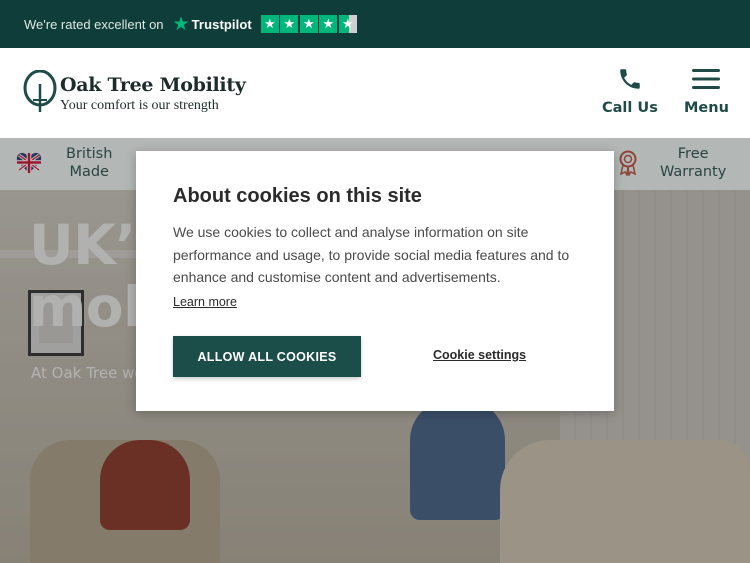 The width and height of the screenshot is (750, 563). What do you see at coordinates (630, 108) in the screenshot?
I see `call-us-label: Call Us` at bounding box center [630, 108].